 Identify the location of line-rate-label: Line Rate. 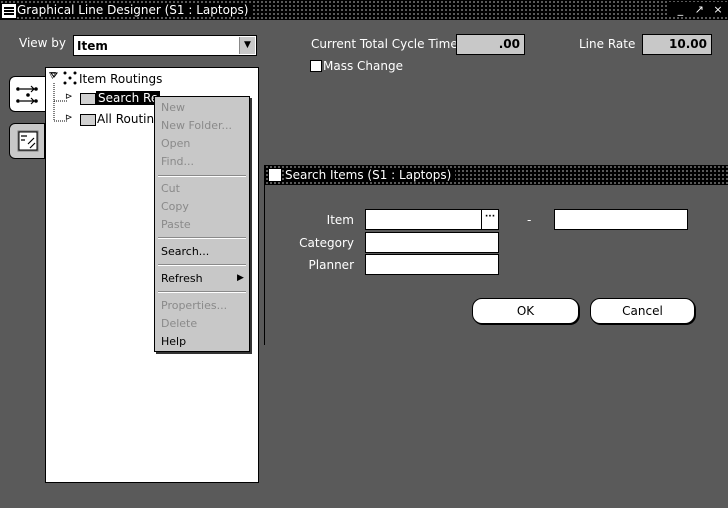
(607, 44).